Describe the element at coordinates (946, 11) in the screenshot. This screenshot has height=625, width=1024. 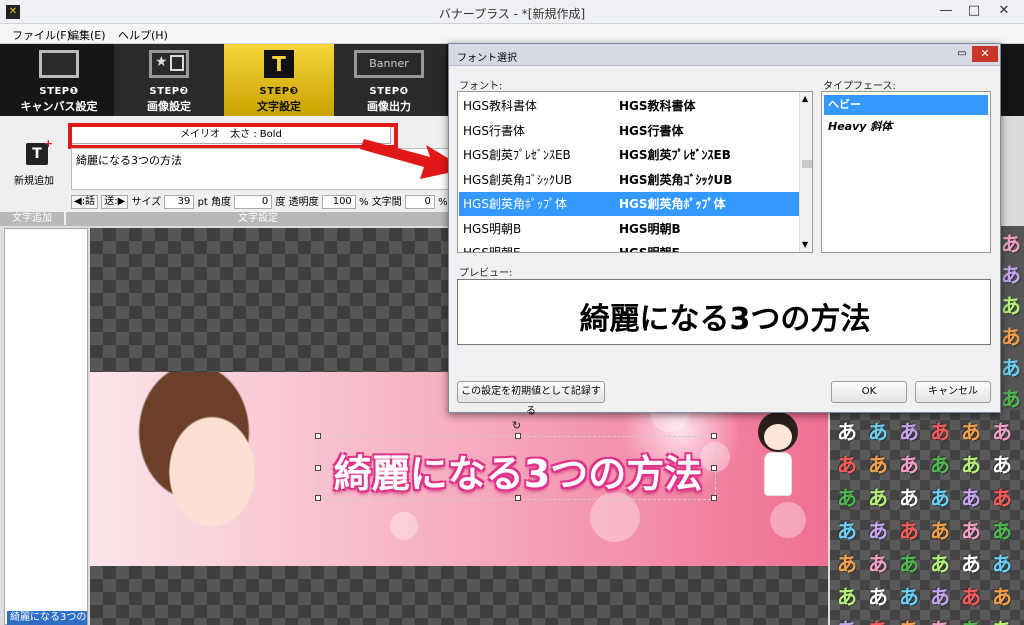
I see `minimize-button: —` at that location.